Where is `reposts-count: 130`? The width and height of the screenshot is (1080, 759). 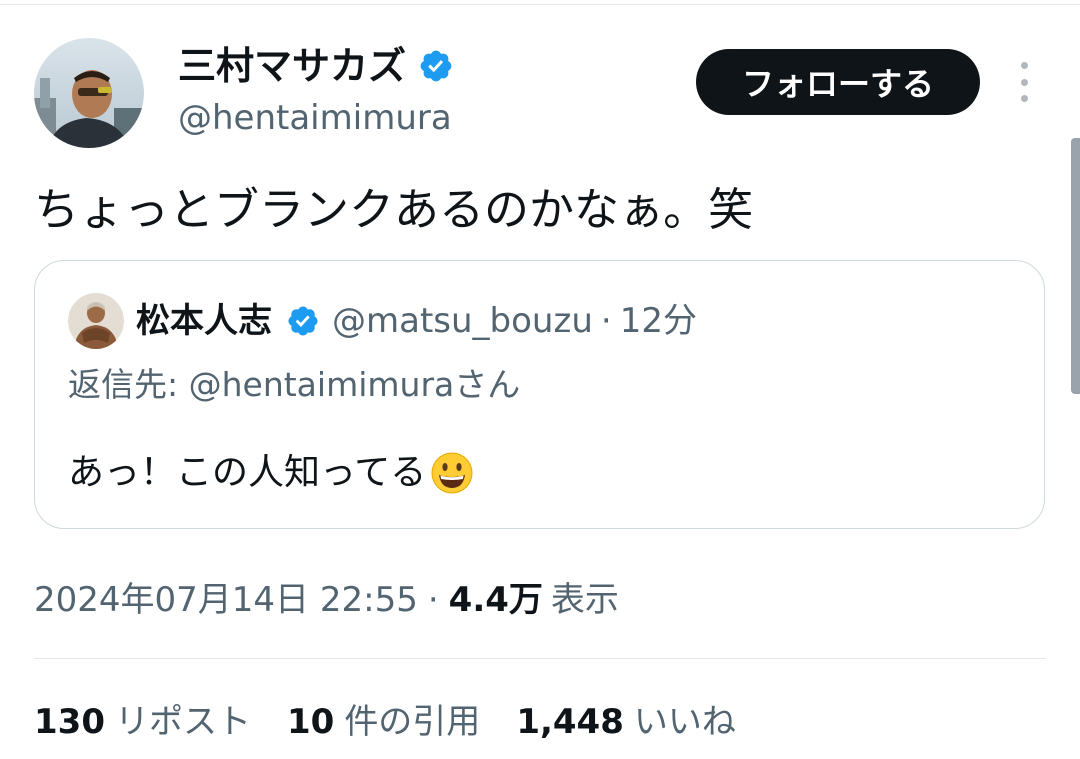
reposts-count: 130 is located at coordinates (69, 722).